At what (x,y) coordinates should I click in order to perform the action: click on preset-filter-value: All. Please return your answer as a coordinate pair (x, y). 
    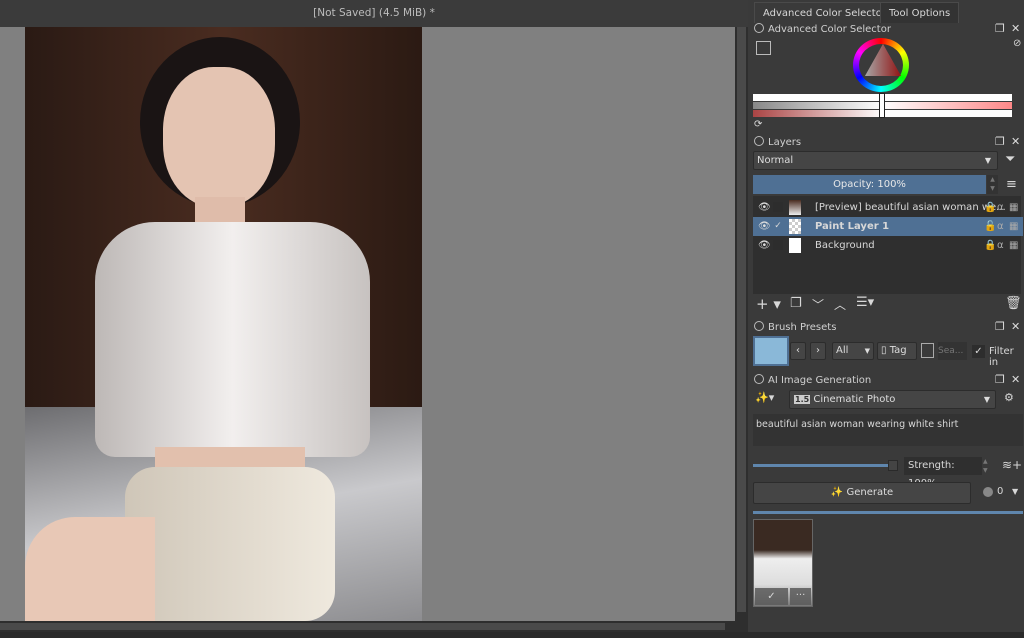
    Looking at the image, I should click on (842, 350).